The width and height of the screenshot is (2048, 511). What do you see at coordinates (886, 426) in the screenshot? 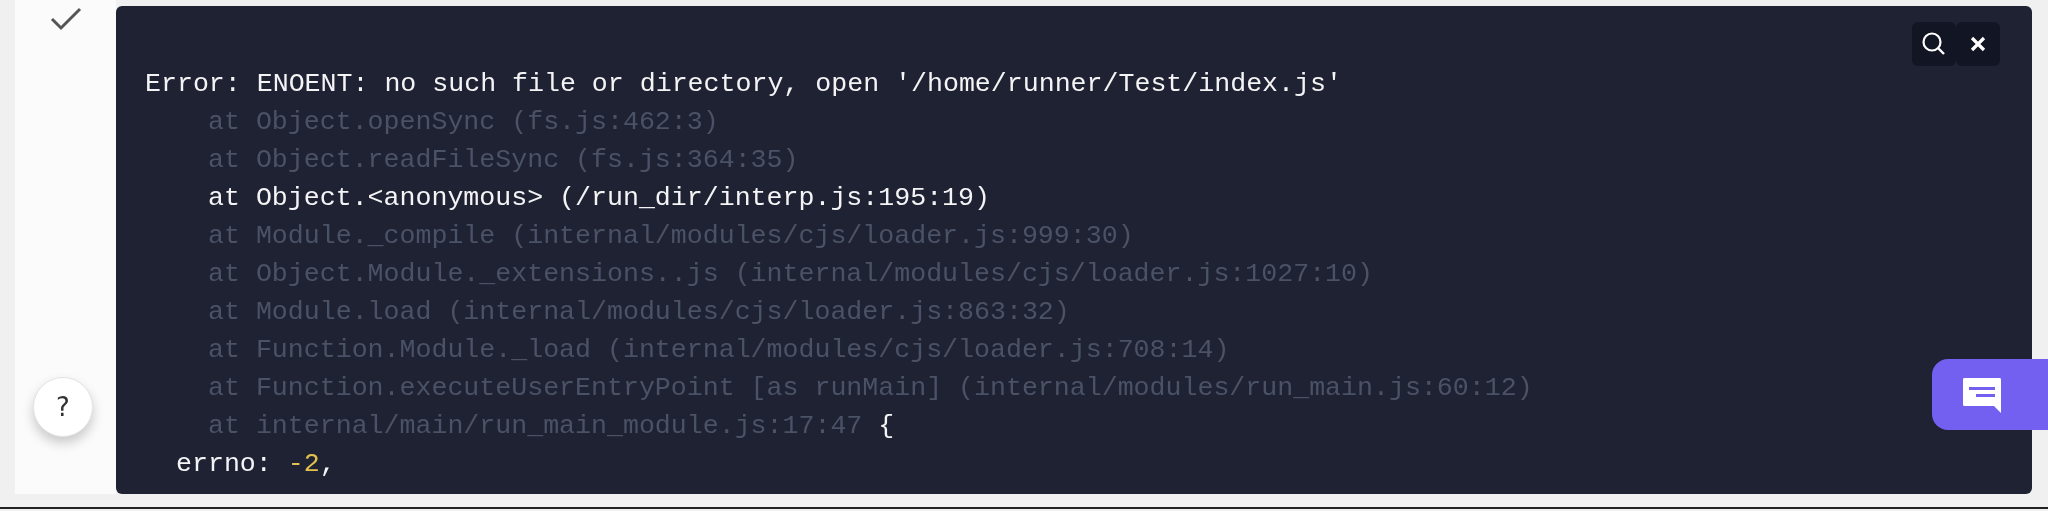
I see `brace: {` at bounding box center [886, 426].